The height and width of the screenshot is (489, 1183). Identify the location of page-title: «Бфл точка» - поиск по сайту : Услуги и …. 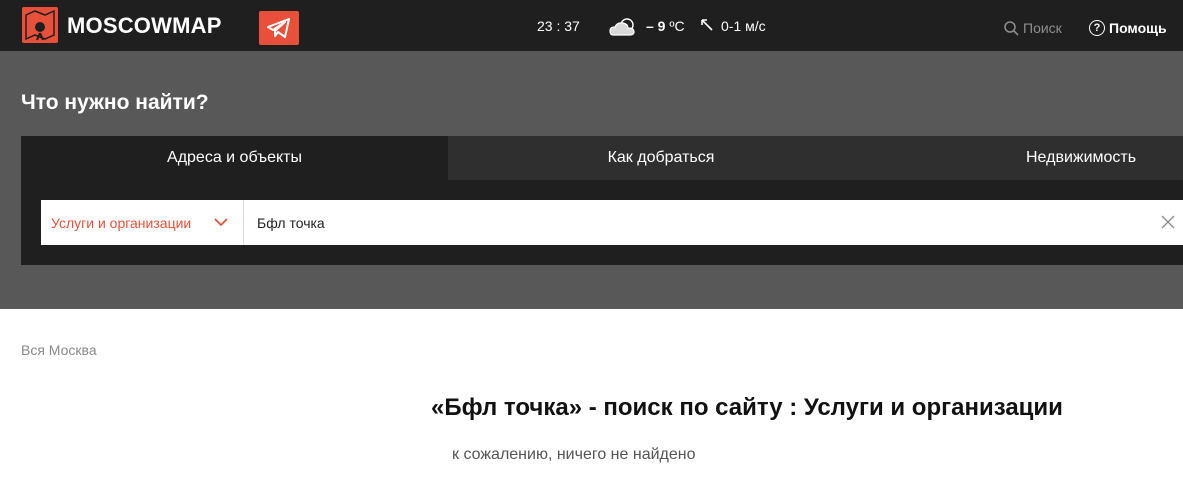
(747, 407).